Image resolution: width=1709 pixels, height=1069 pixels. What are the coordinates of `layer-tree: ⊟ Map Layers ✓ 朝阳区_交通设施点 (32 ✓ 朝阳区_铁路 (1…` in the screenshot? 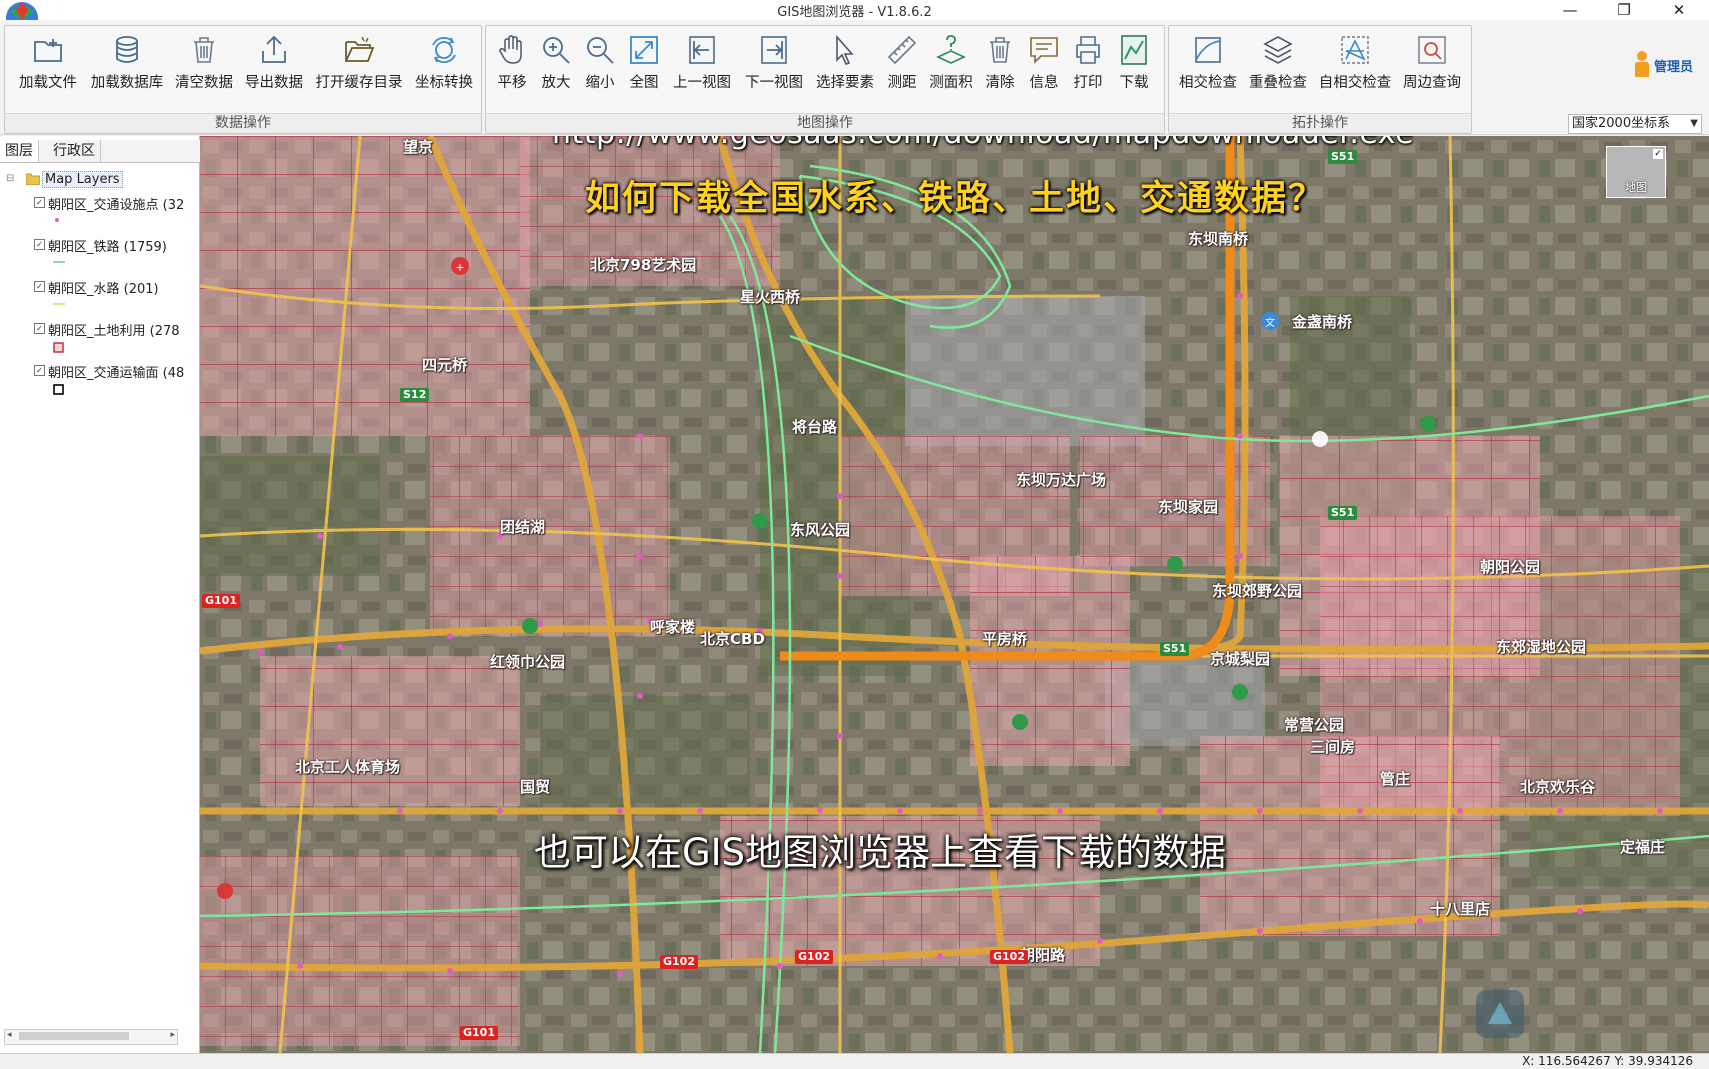 It's located at (99, 586).